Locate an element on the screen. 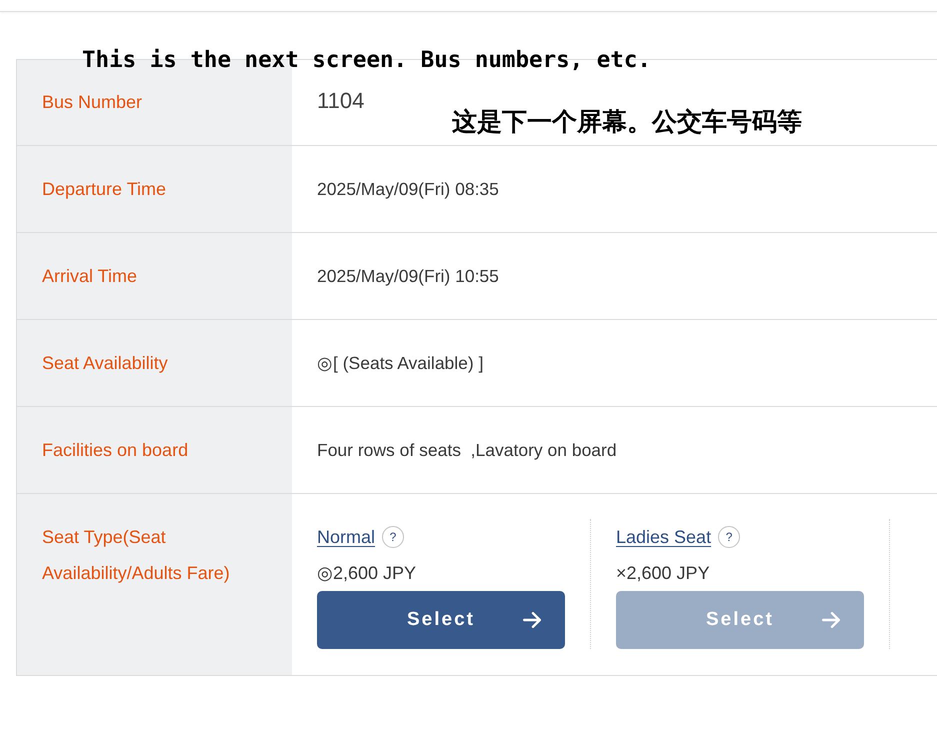 This screenshot has width=937, height=729. detail-label: Seat Type(Seat Availability/Adults Fare) is located at coordinates (154, 584).